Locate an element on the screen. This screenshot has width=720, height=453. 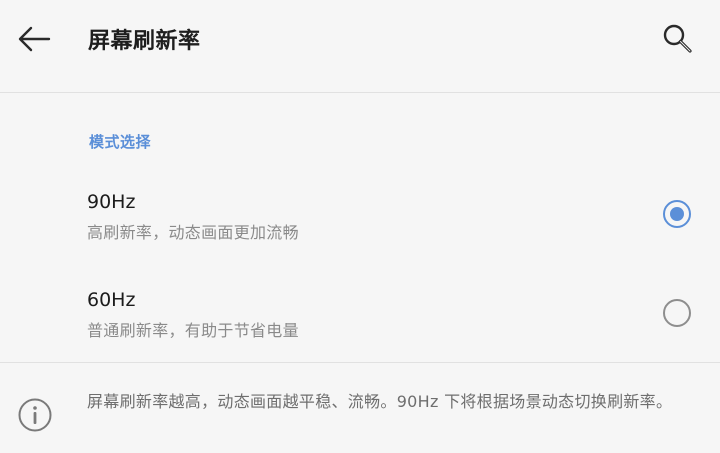
option-title: 90Hz is located at coordinates (111, 202).